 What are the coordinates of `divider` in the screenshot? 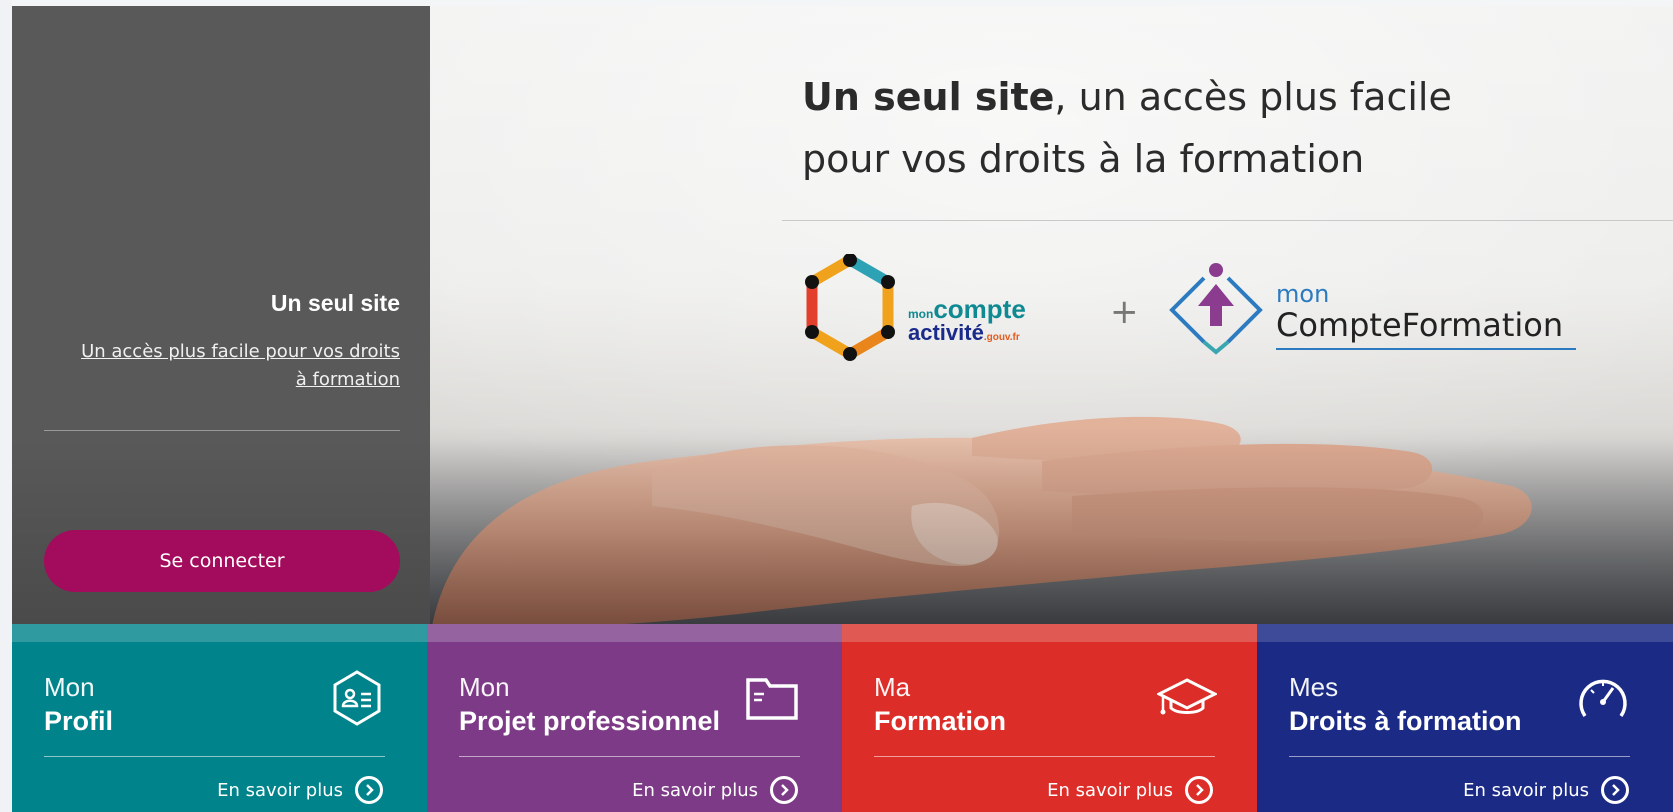 It's located at (222, 430).